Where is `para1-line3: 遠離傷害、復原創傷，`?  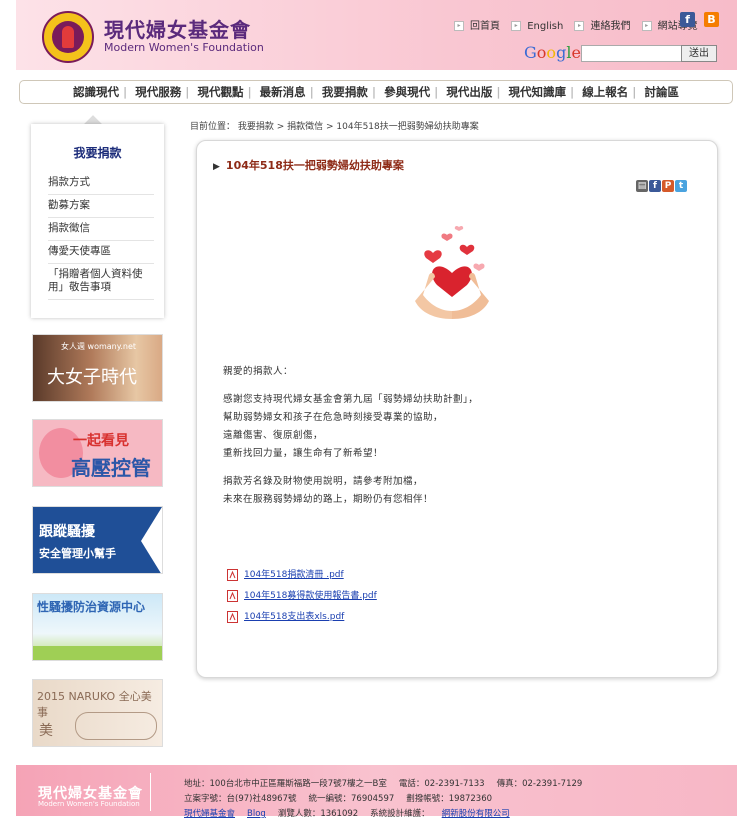
para1-line3: 遠離傷害、復原創傷， is located at coordinates (273, 435).